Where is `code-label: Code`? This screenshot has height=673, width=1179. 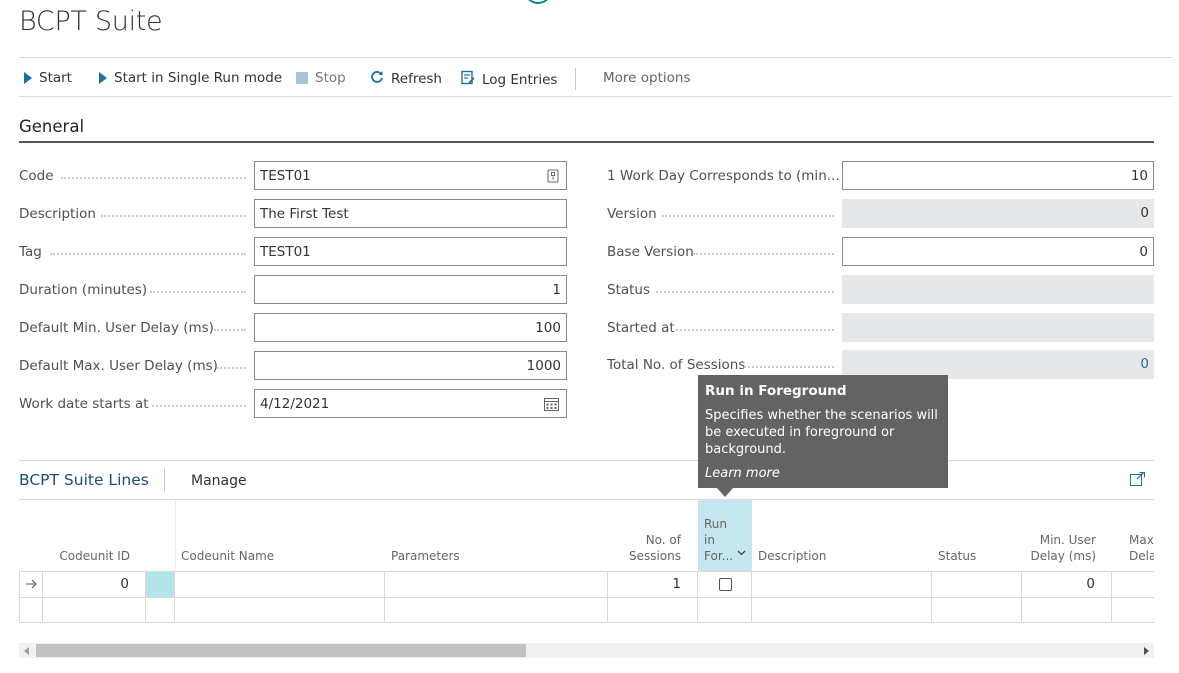
code-label: Code is located at coordinates (36, 176).